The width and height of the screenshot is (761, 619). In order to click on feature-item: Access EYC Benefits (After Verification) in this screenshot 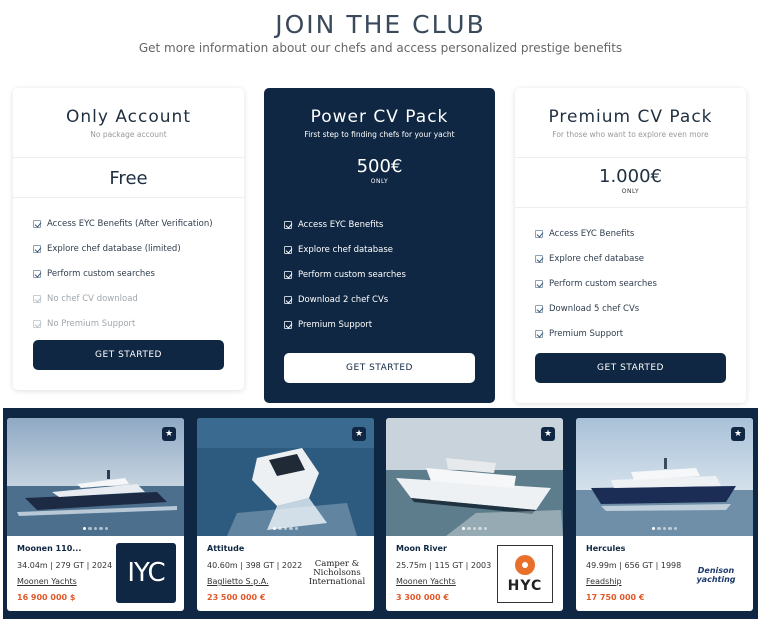, I will do `click(138, 223)`.